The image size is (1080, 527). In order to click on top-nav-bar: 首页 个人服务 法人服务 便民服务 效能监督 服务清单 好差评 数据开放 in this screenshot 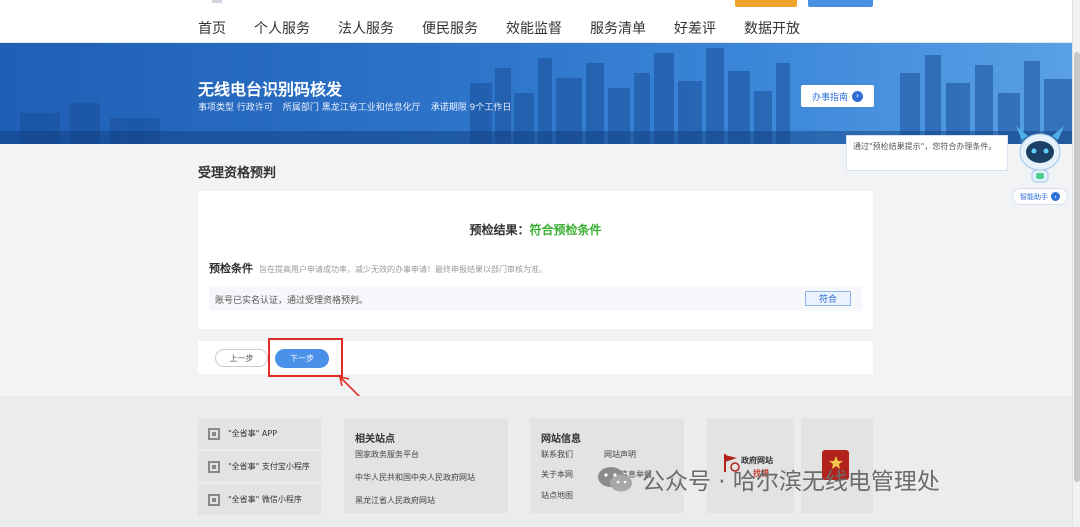, I will do `click(536, 21)`.